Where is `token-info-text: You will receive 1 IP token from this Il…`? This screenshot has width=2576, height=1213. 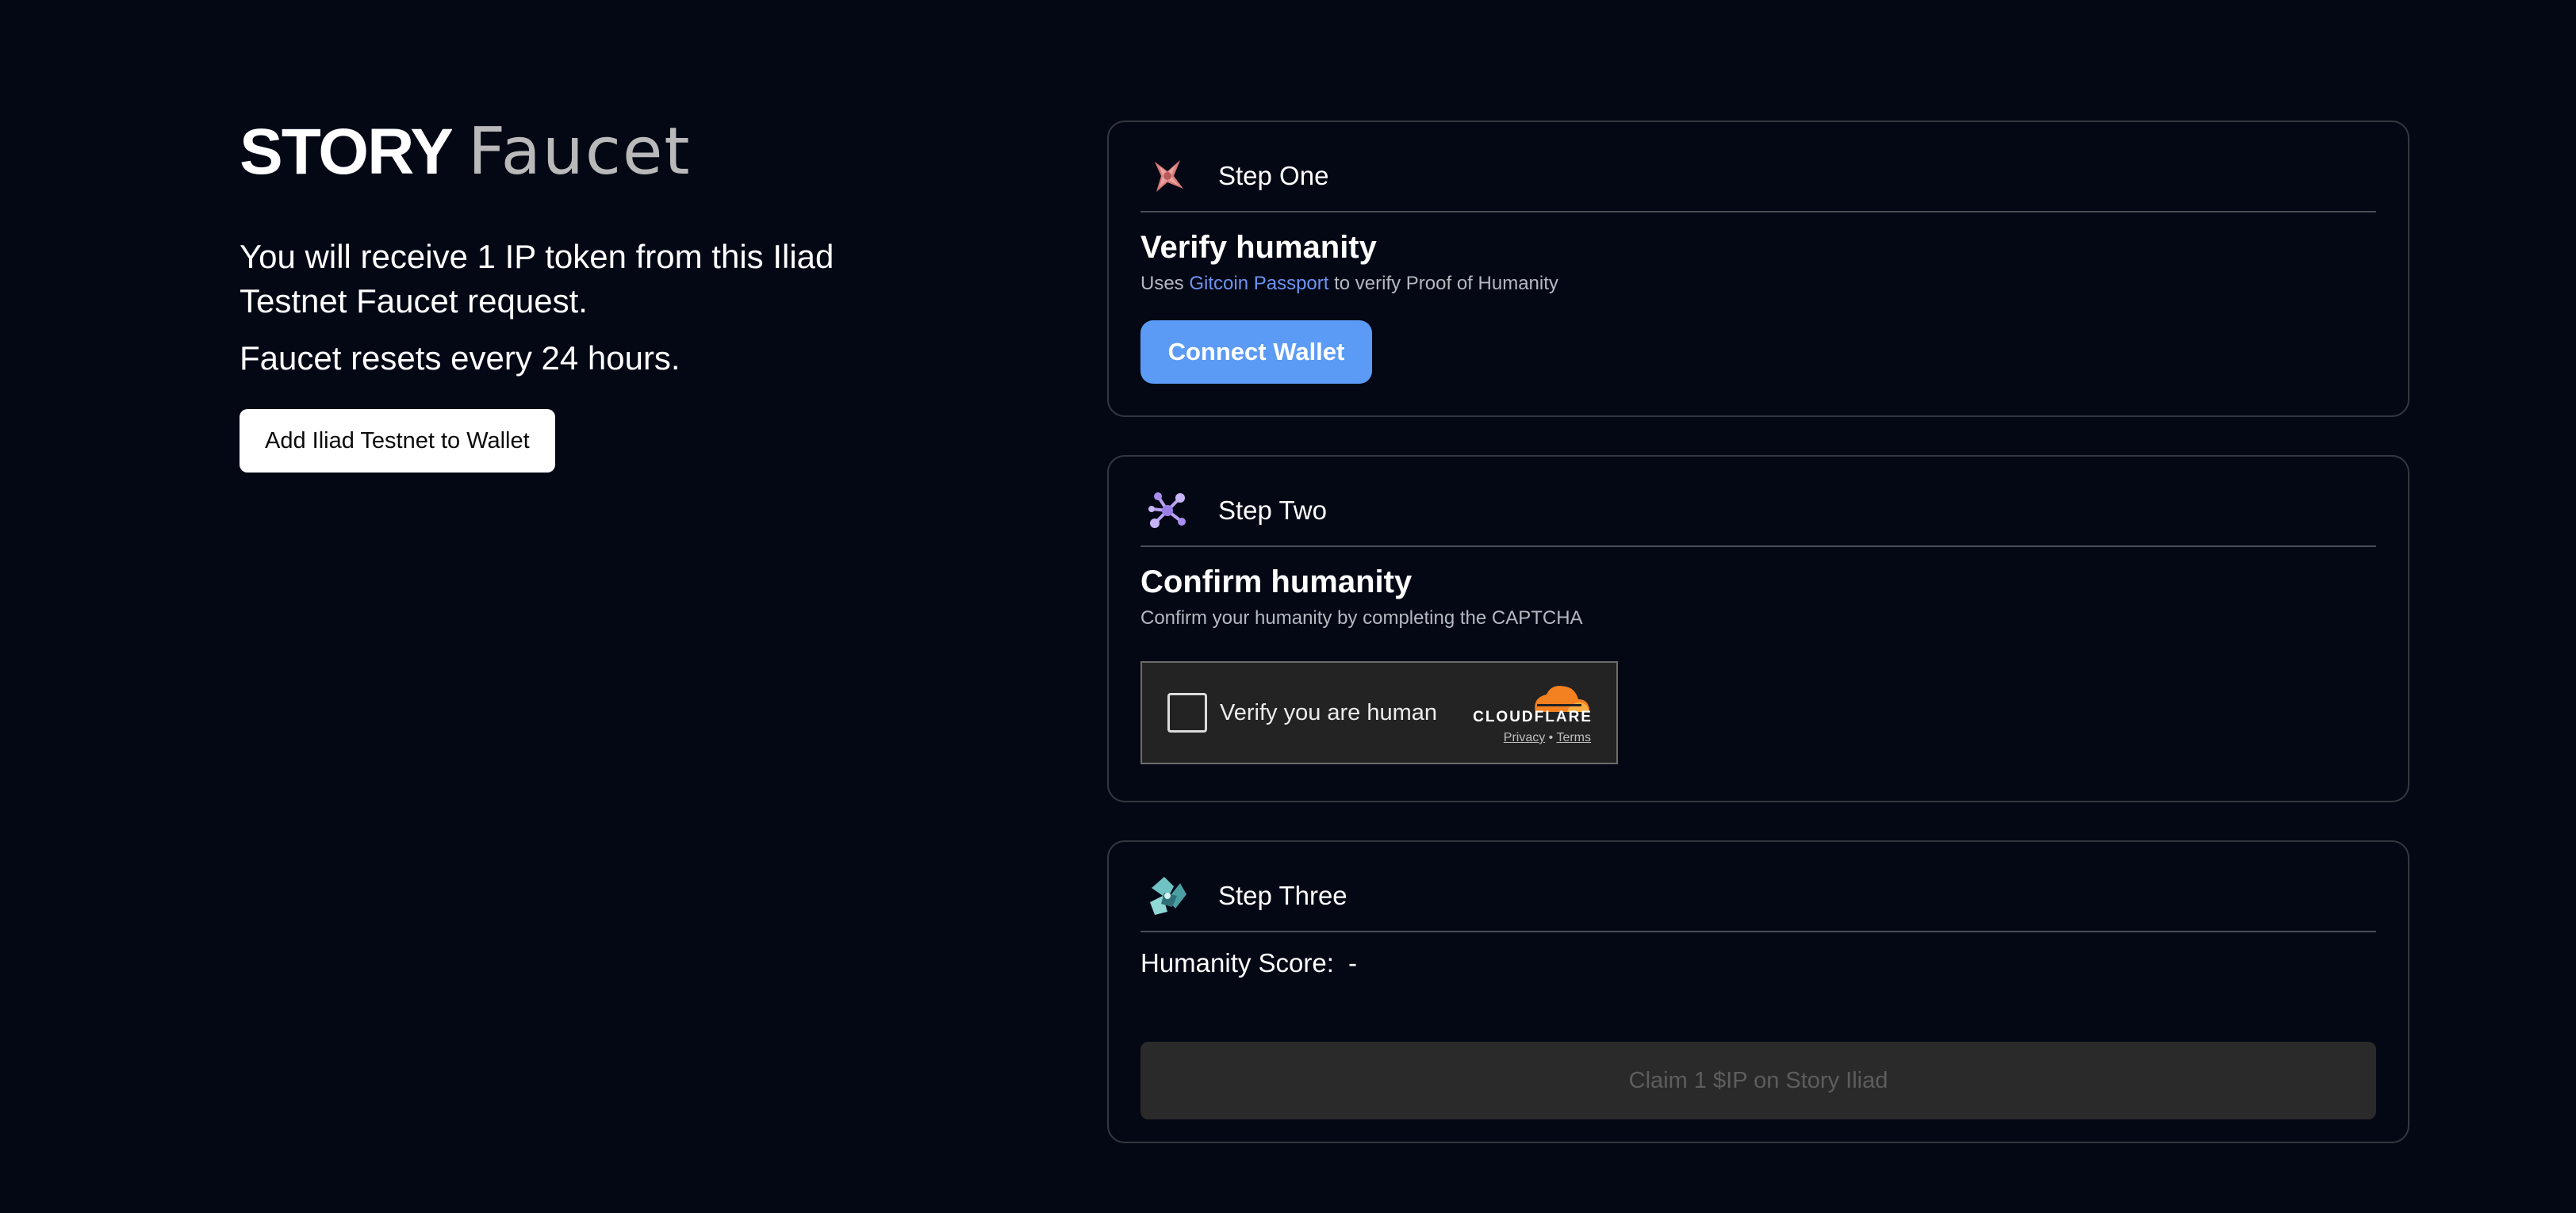
token-info-text: You will receive 1 IP token from this Il… is located at coordinates (537, 279).